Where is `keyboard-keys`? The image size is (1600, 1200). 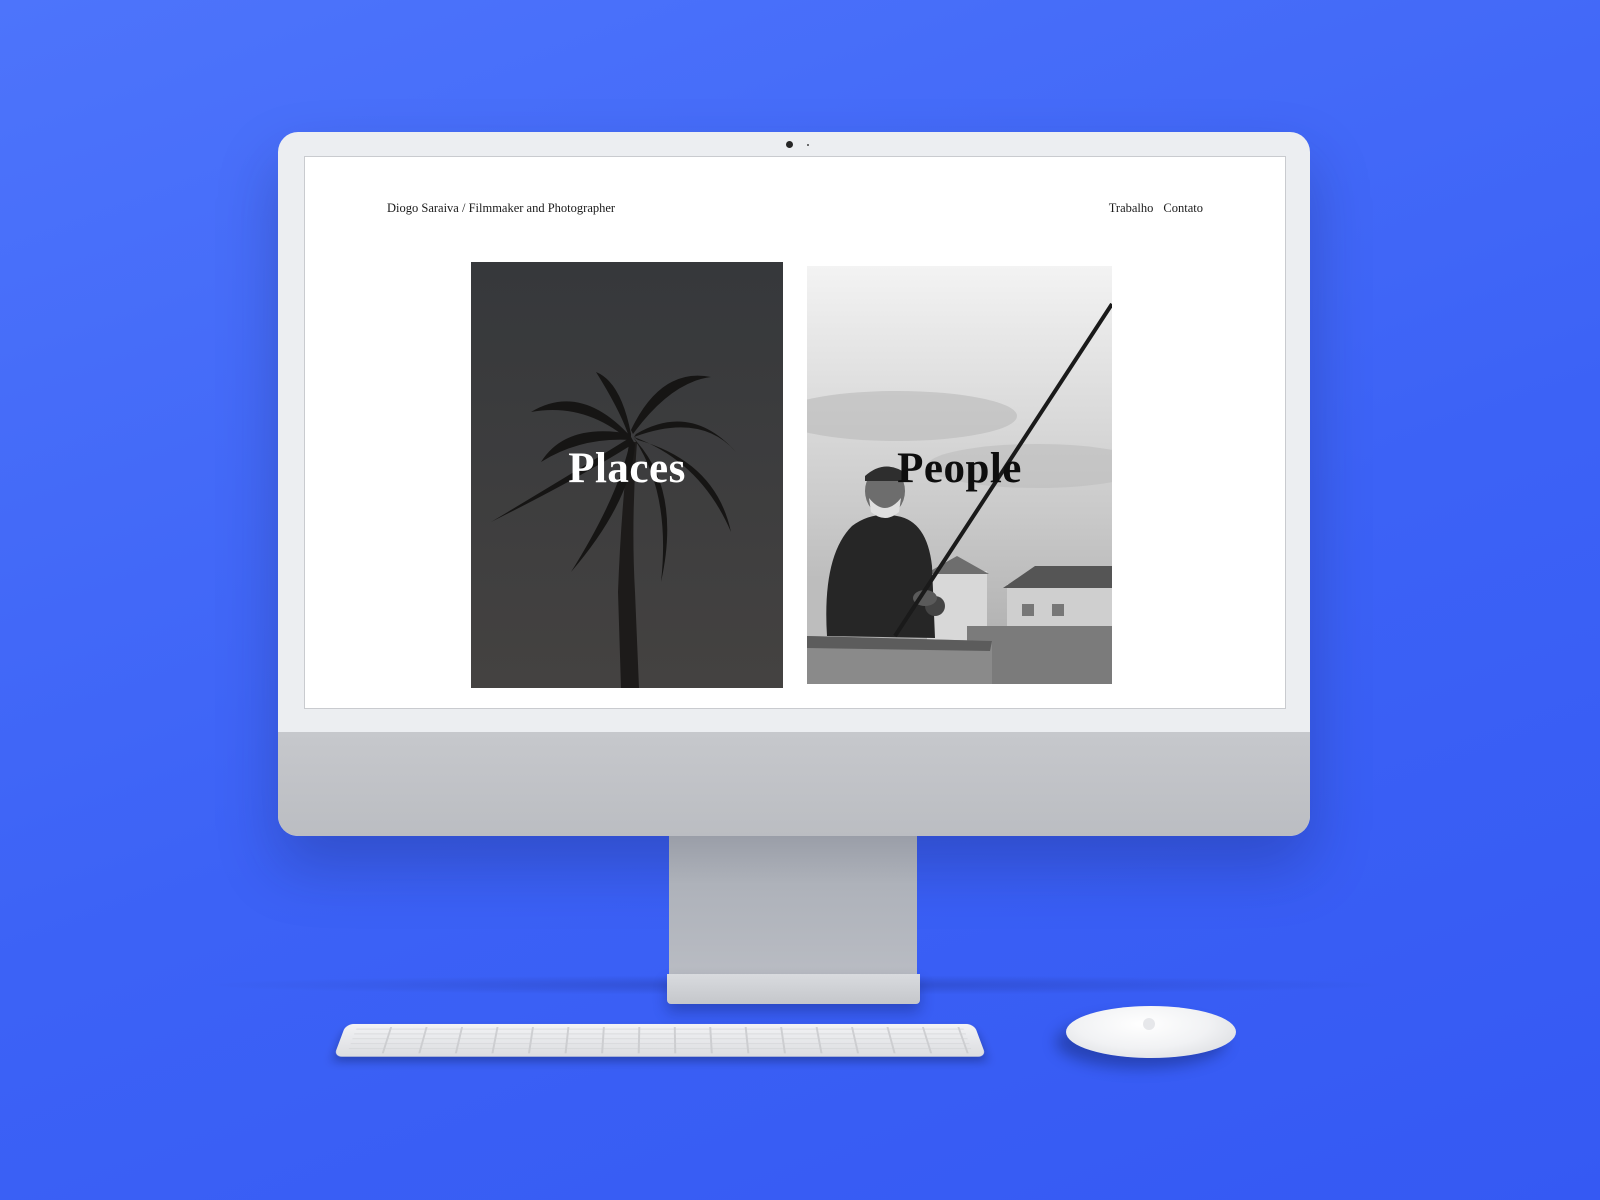
keyboard-keys is located at coordinates (660, 1040).